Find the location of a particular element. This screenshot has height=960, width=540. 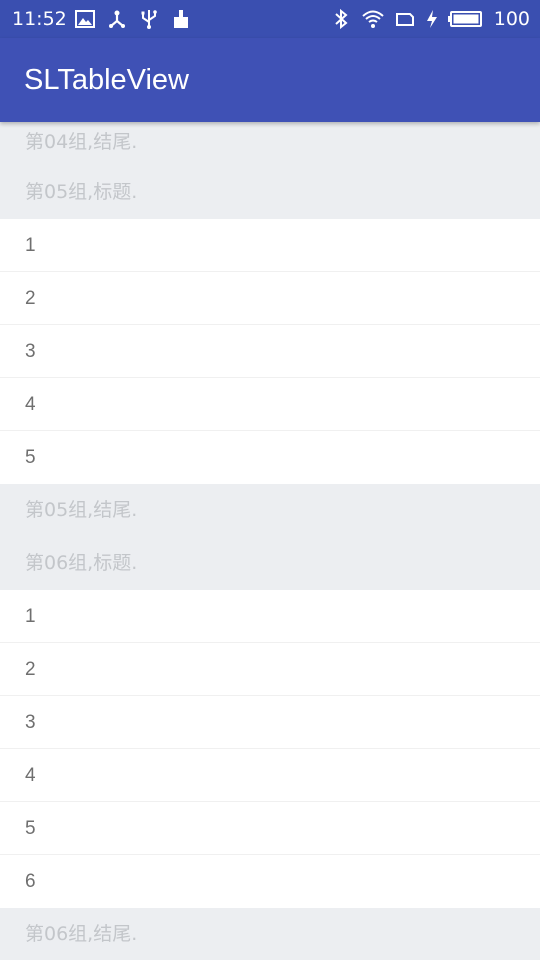

section-footer-04: 第04组,结尾. is located at coordinates (270, 144).